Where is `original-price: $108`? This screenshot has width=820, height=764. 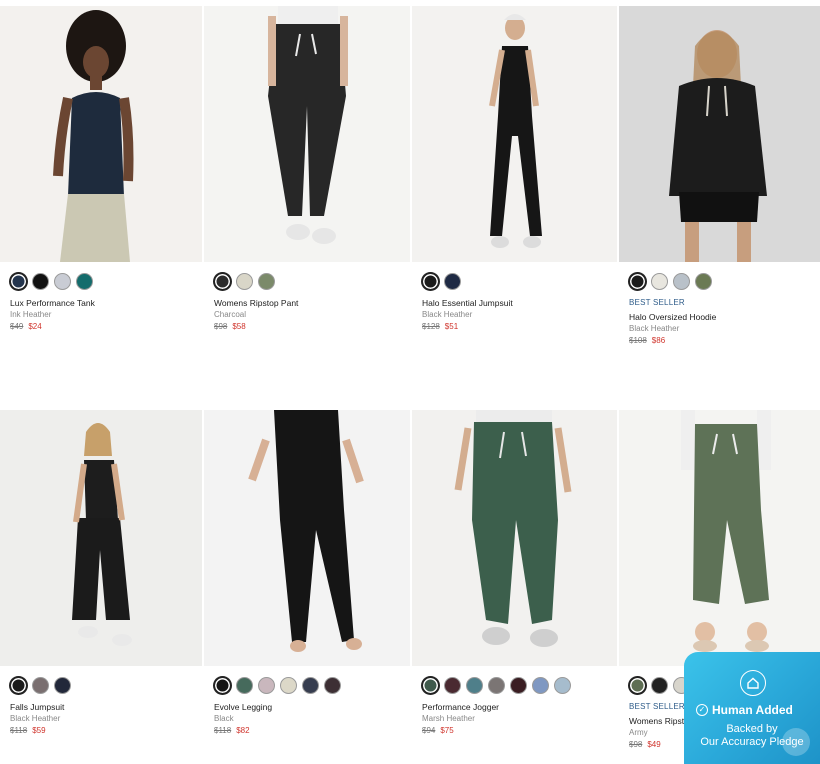
original-price: $108 is located at coordinates (638, 340).